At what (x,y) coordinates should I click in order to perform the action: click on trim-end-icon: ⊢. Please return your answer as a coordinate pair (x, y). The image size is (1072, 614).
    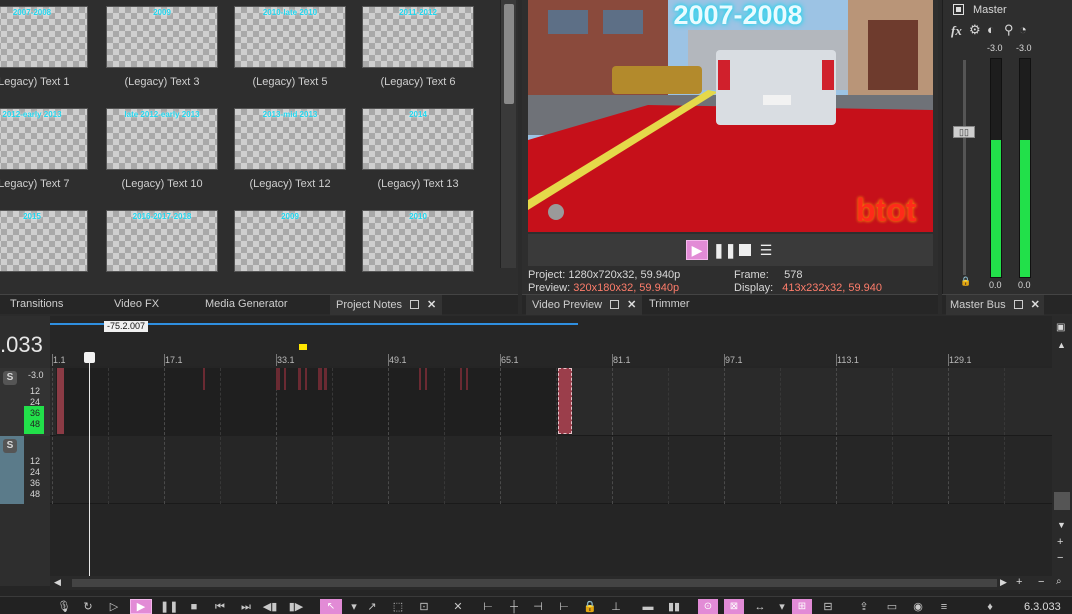
    Looking at the image, I should click on (564, 607).